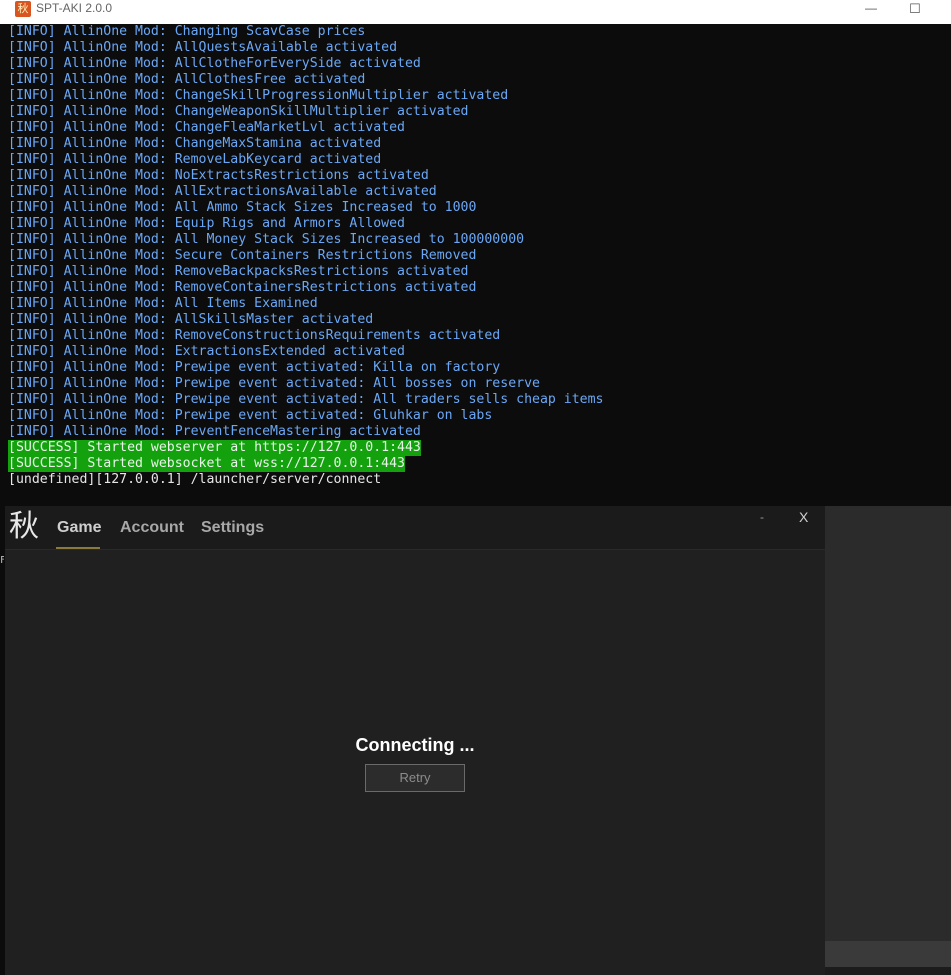  Describe the element at coordinates (415, 778) in the screenshot. I see `retry-button: Retry` at that location.